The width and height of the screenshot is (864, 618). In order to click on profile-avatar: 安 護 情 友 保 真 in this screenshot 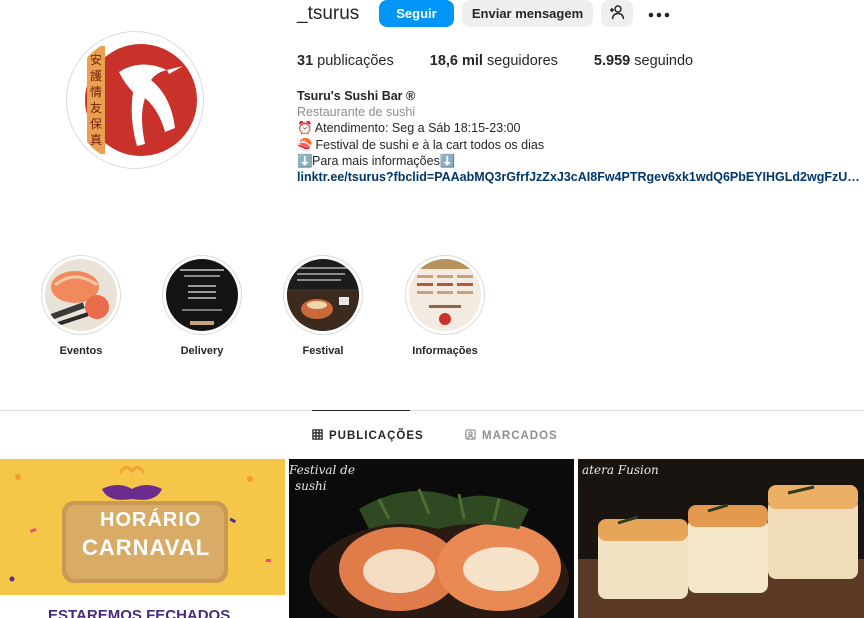, I will do `click(135, 100)`.